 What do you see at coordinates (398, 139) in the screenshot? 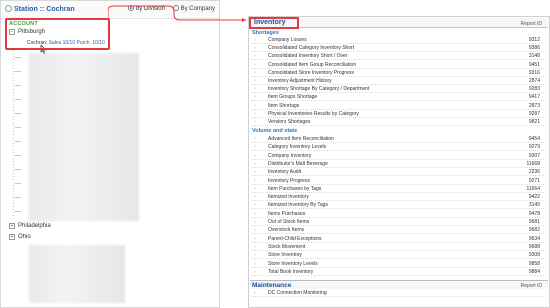
I see `report-row: › Advanced Item Reconciliation 9454` at bounding box center [398, 139].